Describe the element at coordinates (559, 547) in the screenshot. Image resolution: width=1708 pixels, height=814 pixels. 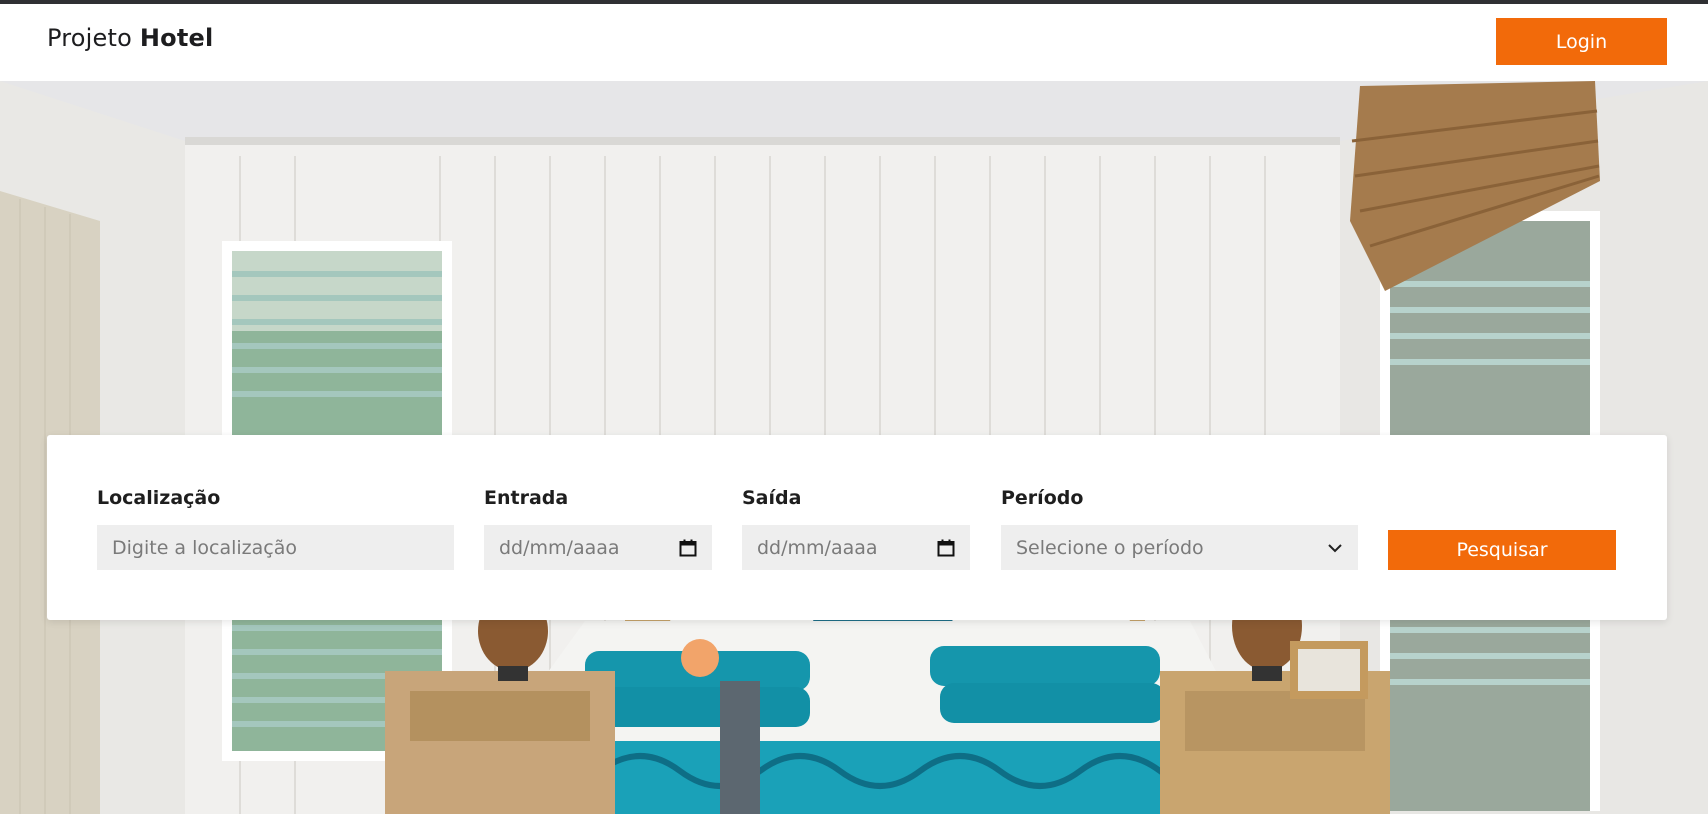
I see `checkin-placeholder: dd/mm/aaaa` at that location.